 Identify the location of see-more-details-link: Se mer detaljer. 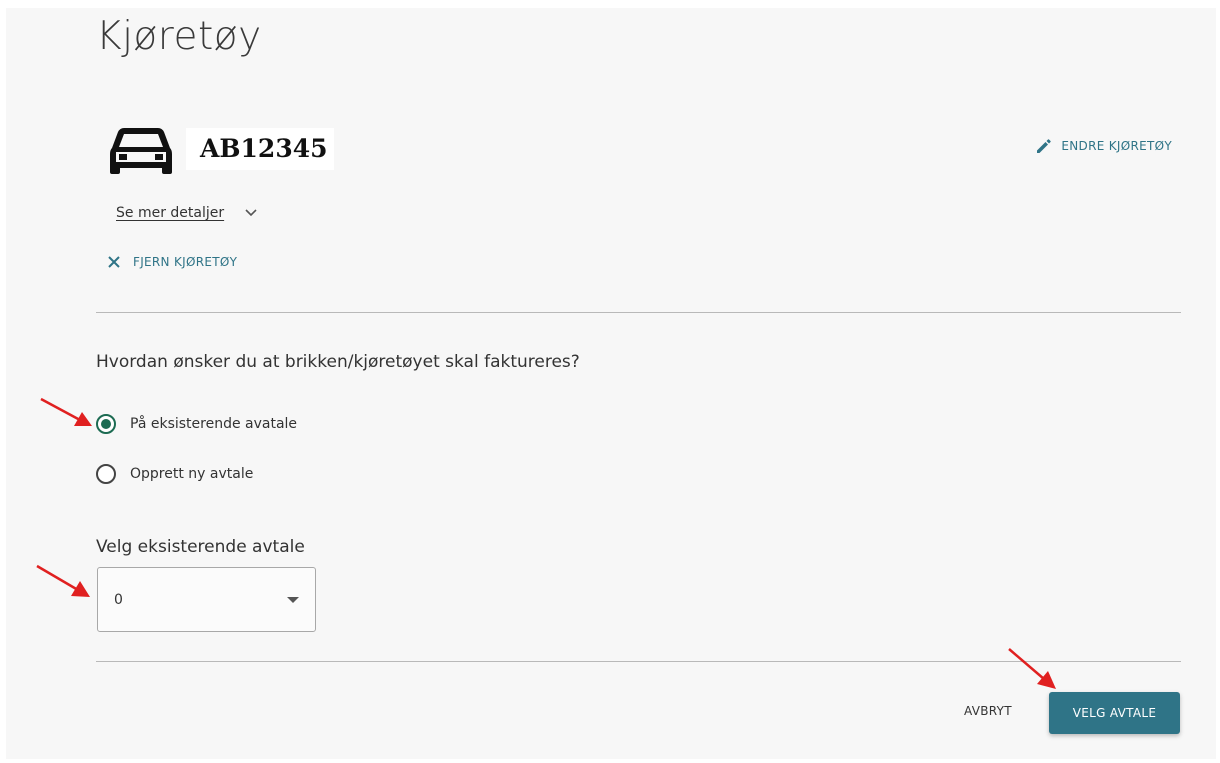
(187, 213).